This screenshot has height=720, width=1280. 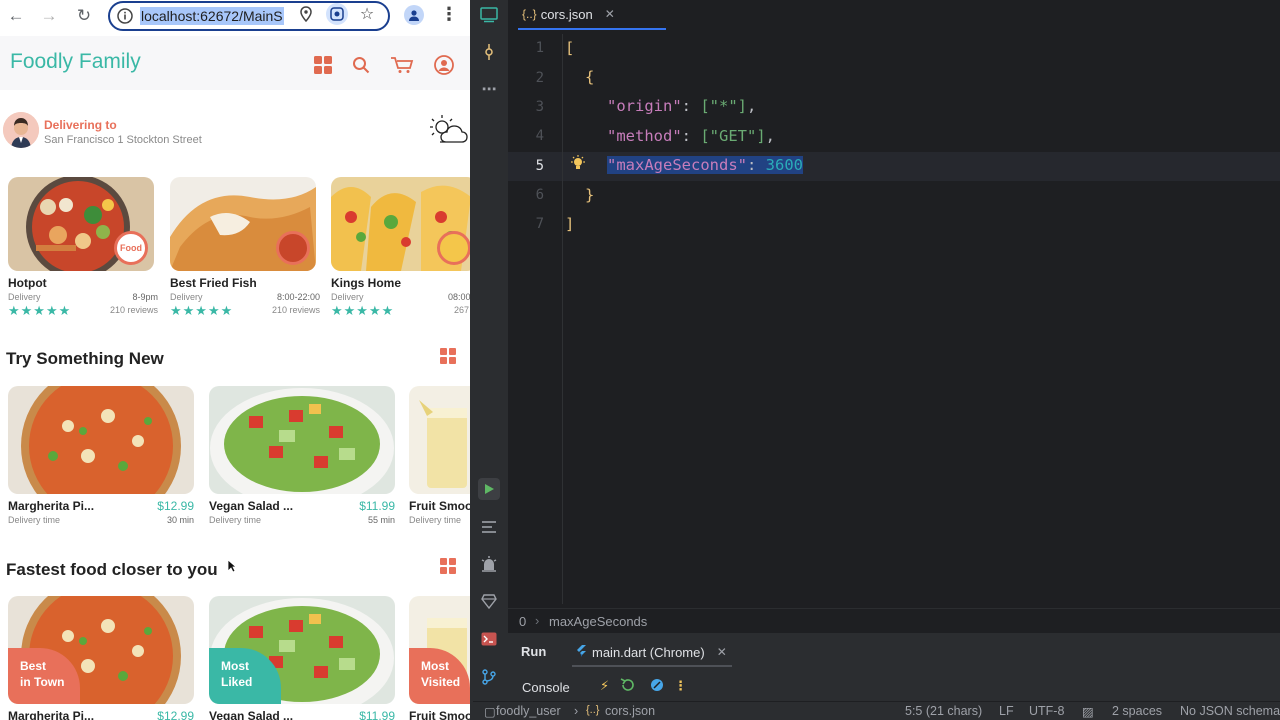 I want to click on line-number: 4, so click(x=539, y=136).